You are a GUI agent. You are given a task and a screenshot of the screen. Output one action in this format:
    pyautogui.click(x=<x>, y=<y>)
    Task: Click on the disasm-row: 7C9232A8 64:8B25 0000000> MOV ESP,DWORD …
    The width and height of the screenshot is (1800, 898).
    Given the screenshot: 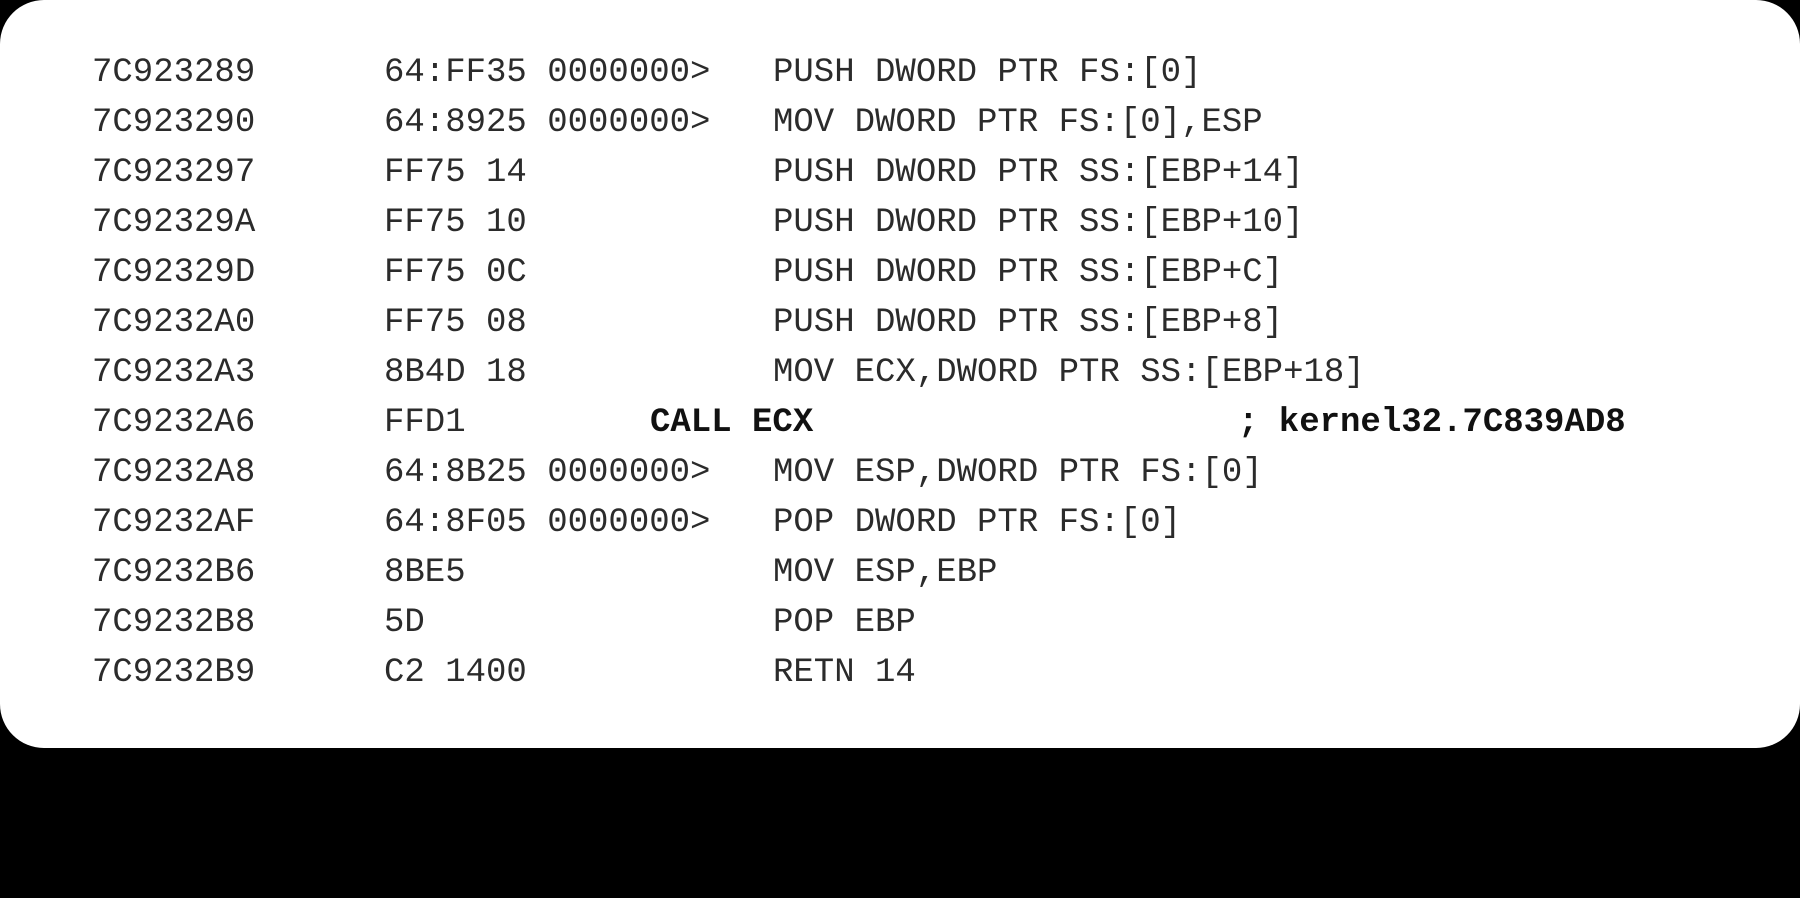 What is the action you would take?
    pyautogui.click(x=900, y=473)
    